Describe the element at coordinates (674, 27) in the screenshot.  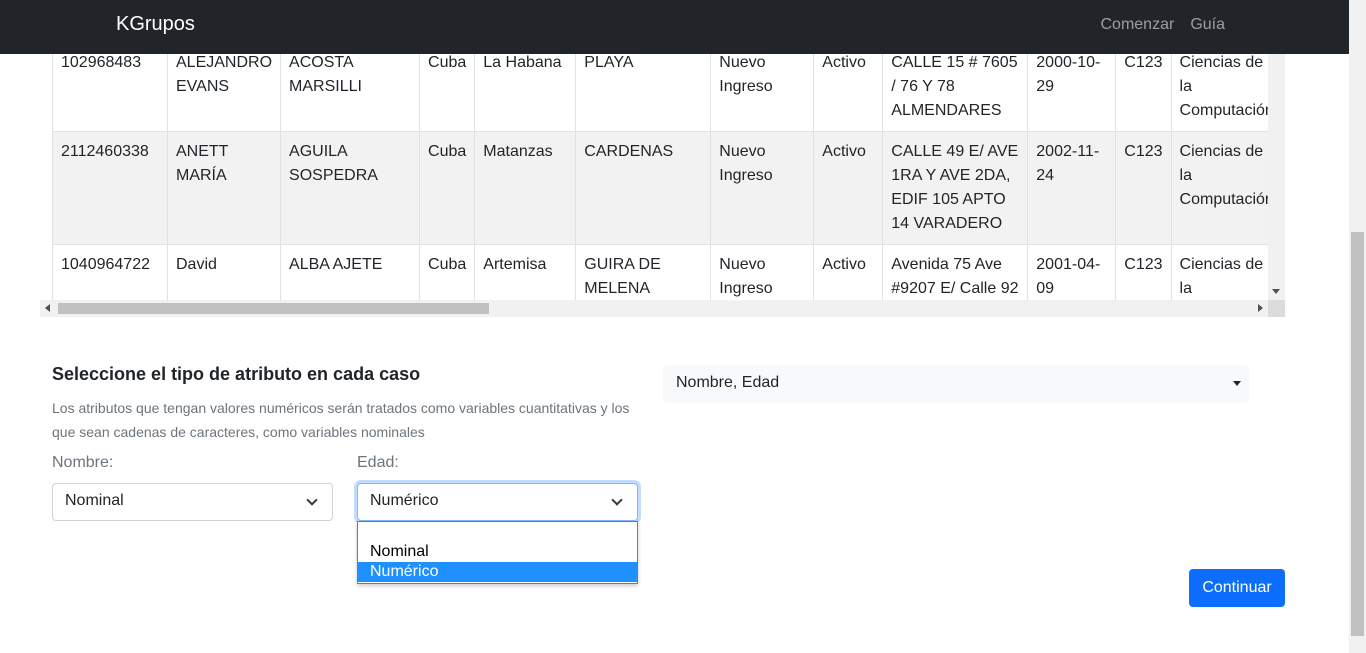
I see `navbar: KGrupos Comenzar Guía` at that location.